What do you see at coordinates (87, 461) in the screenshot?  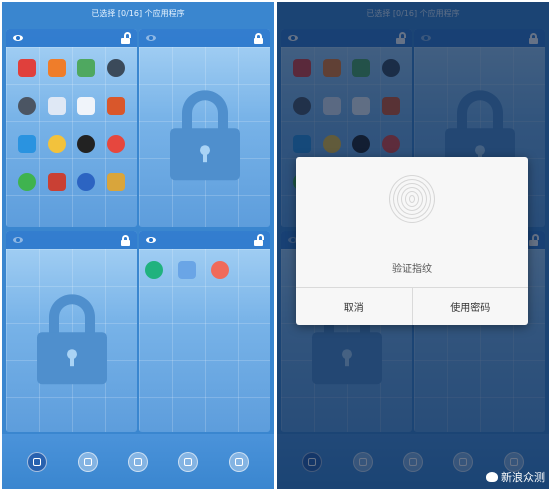 I see `sort-icon` at bounding box center [87, 461].